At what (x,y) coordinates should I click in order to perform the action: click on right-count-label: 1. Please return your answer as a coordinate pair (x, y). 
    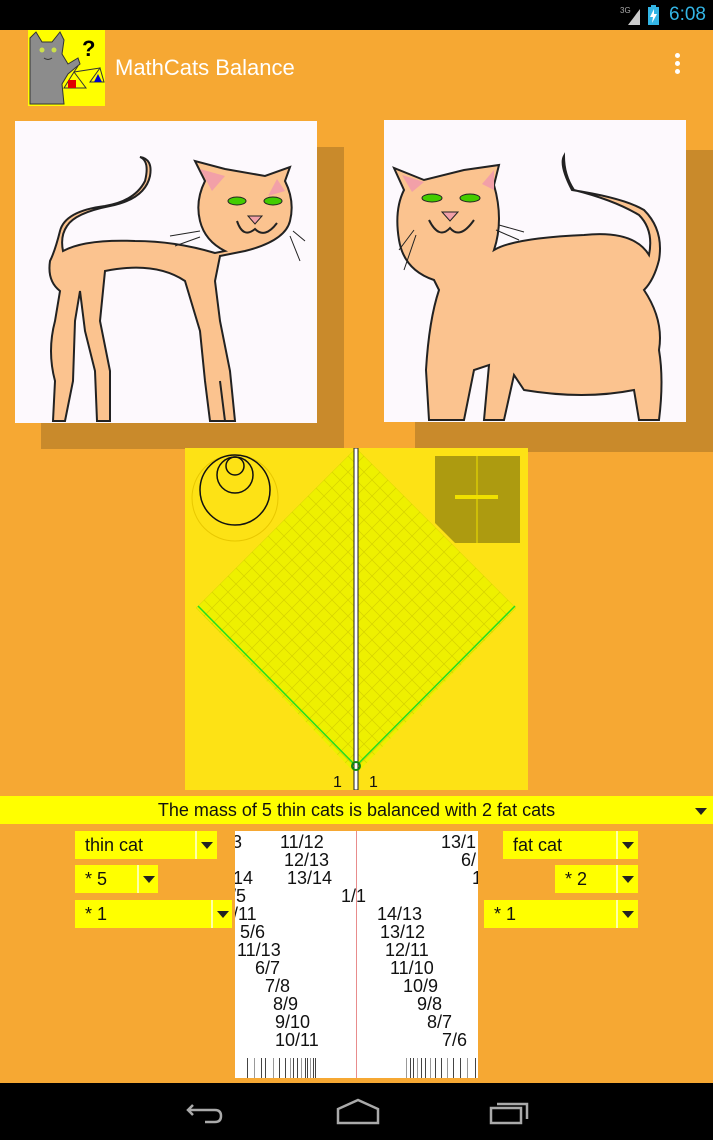
    Looking at the image, I should click on (373, 782).